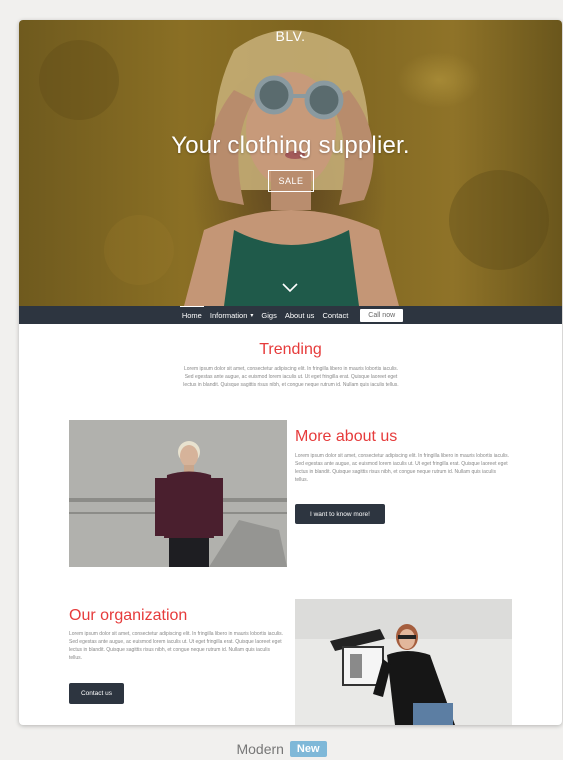  I want to click on call-now-button: Call now, so click(382, 315).